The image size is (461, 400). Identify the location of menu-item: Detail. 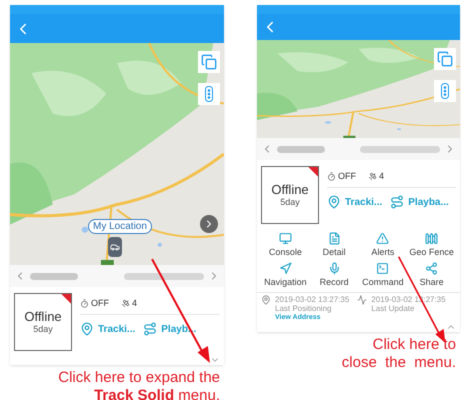
(334, 245).